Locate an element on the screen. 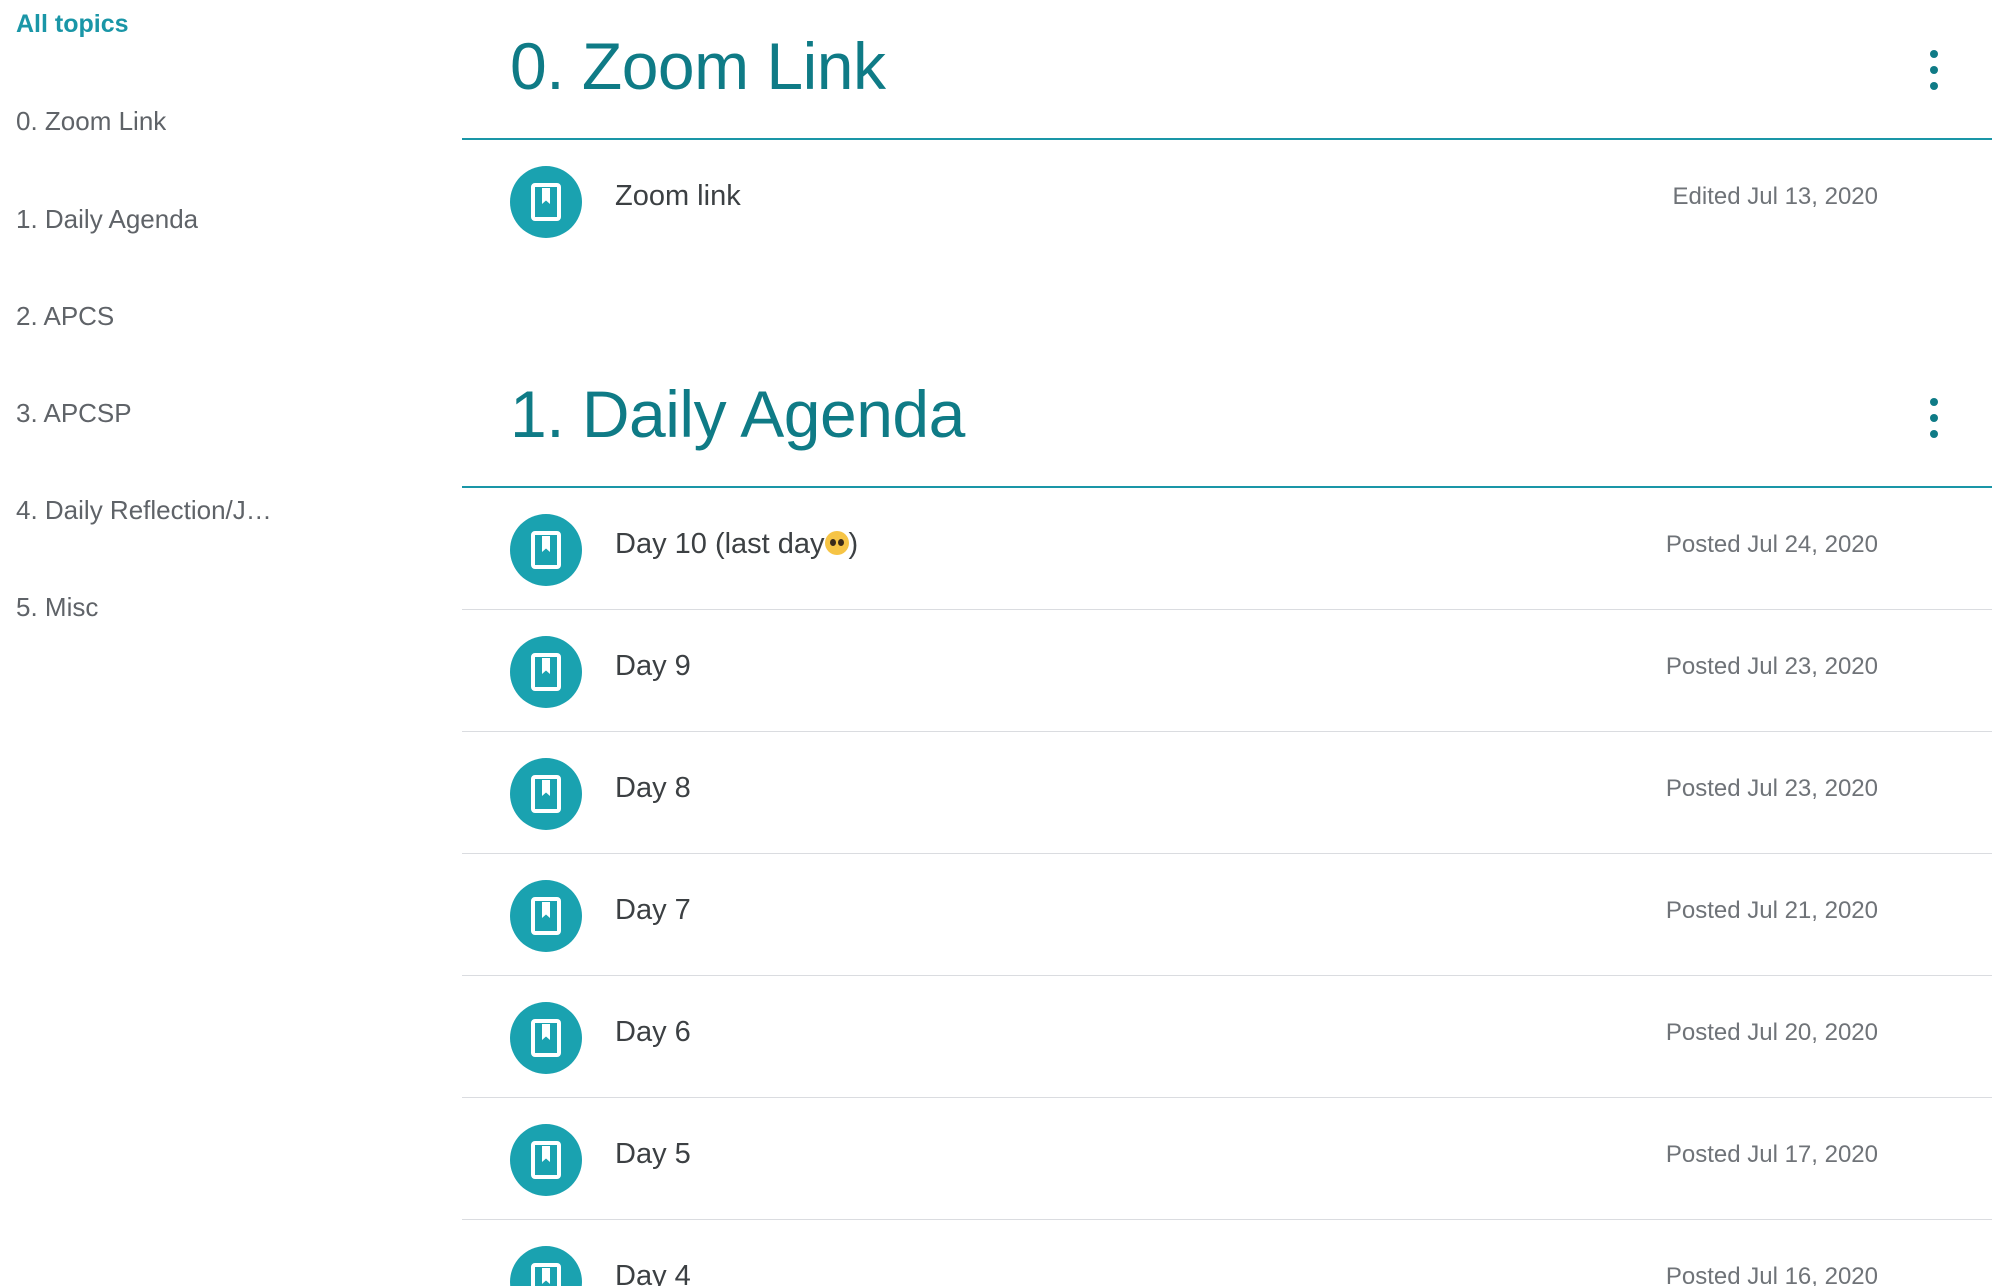 Image resolution: width=2002 pixels, height=1286 pixels. topic-item-title: Day 9 is located at coordinates (653, 666).